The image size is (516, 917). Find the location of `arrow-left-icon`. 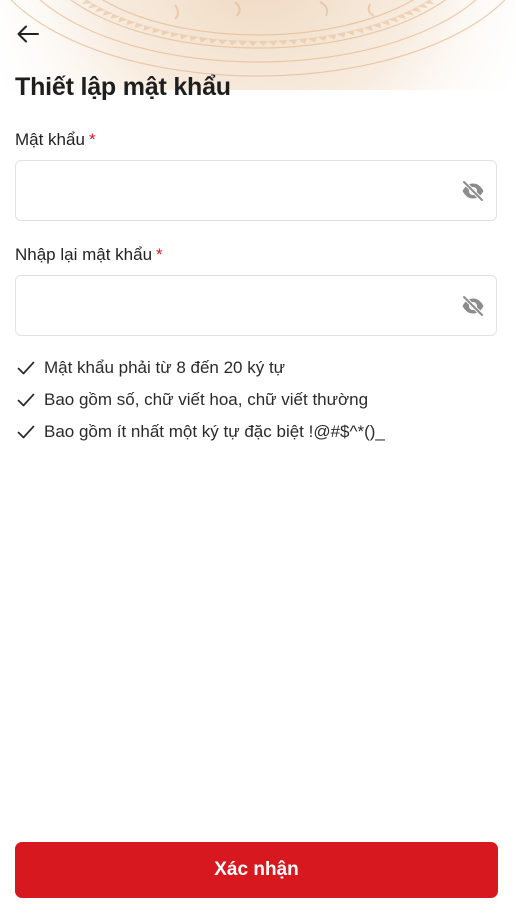

arrow-left-icon is located at coordinates (28, 34).